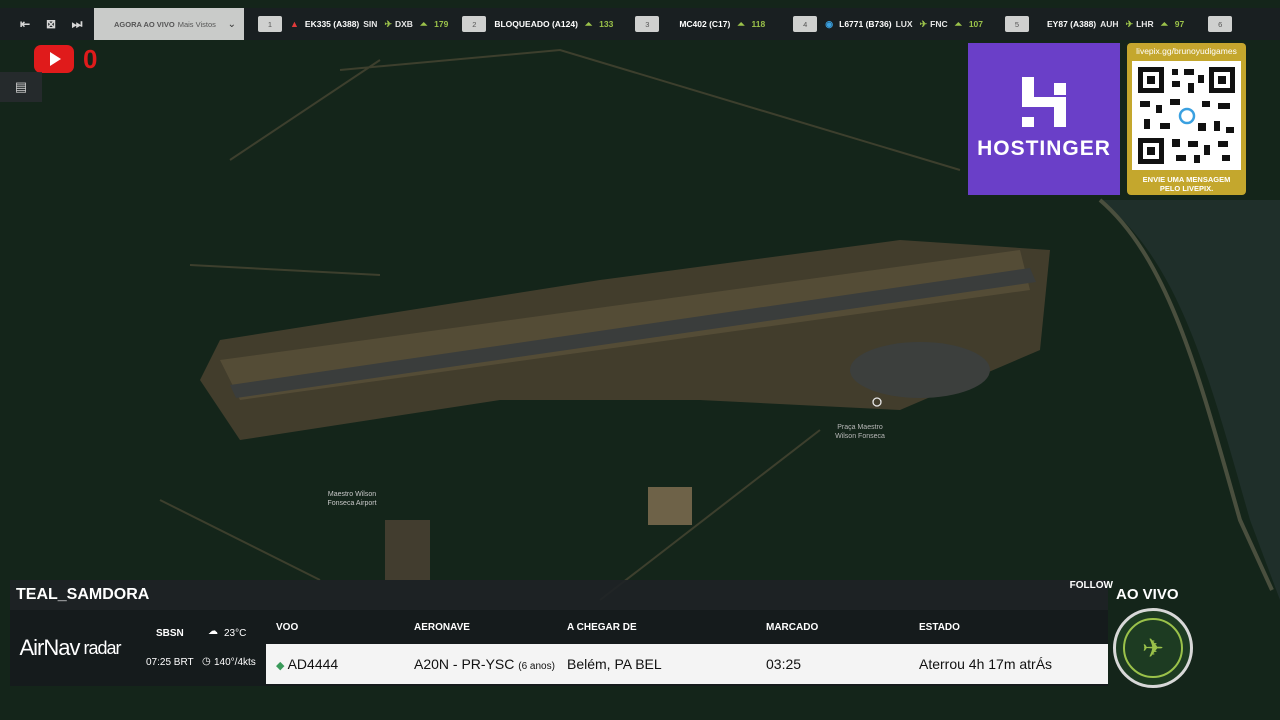 This screenshot has height=720, width=1280. I want to click on flight-id: L6771 (B736), so click(865, 24).